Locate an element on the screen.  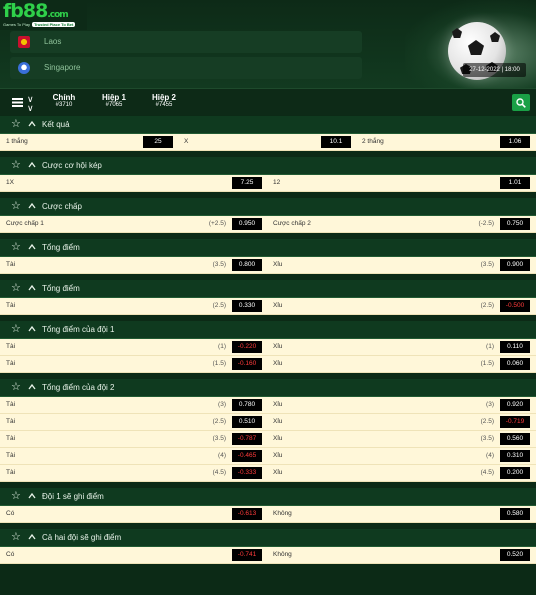
odds-button: 0.800 is located at coordinates (247, 265).